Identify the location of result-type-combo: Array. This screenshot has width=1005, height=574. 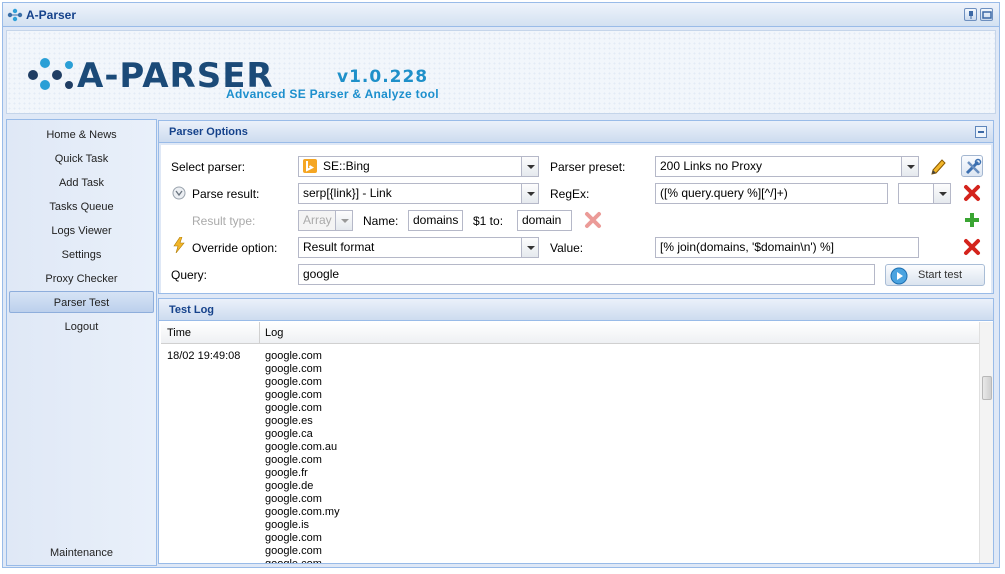
(325, 220).